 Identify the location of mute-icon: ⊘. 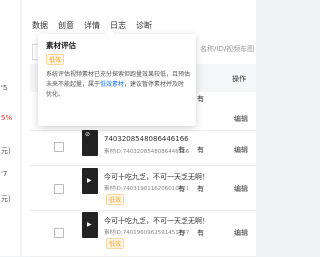
(88, 134).